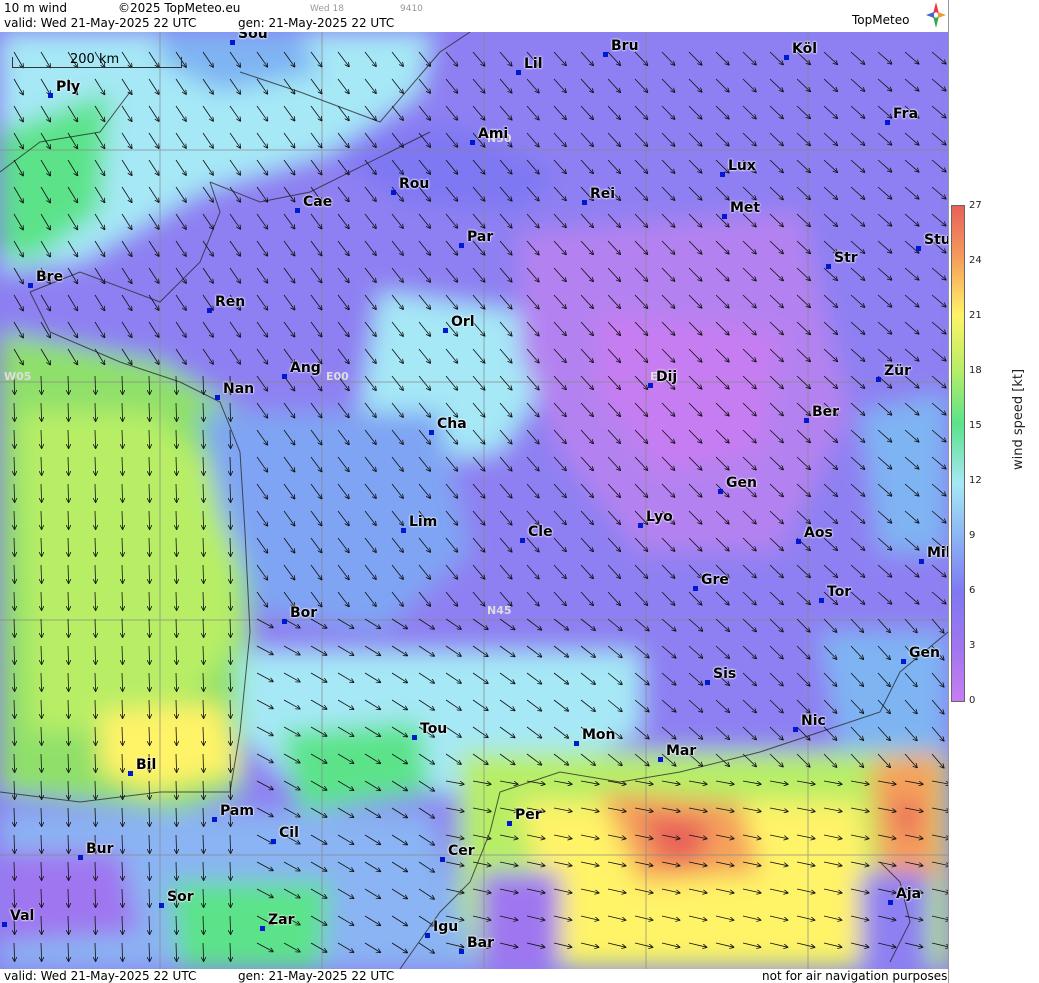 Image resolution: width=1039 pixels, height=983 pixels. What do you see at coordinates (304, 613) in the screenshot?
I see `city-label: Bor` at bounding box center [304, 613].